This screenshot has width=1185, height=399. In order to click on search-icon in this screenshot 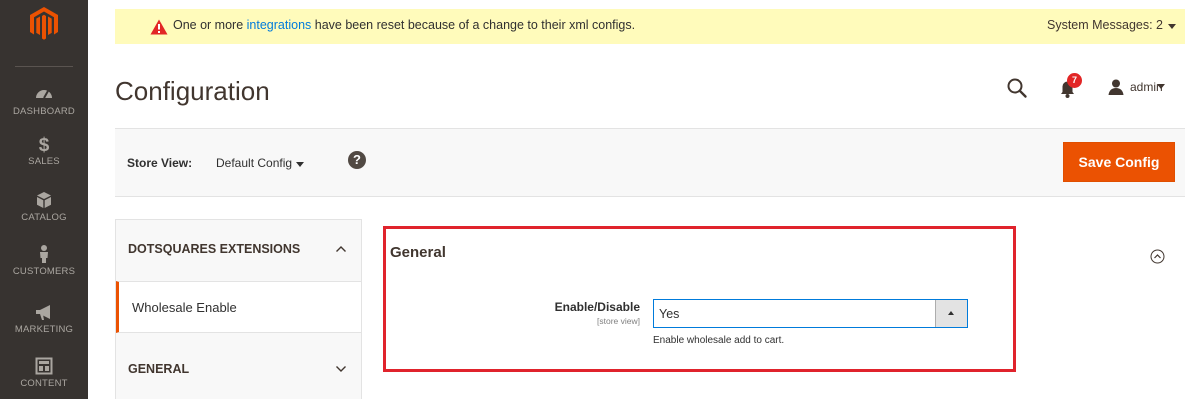, I will do `click(1017, 88)`.